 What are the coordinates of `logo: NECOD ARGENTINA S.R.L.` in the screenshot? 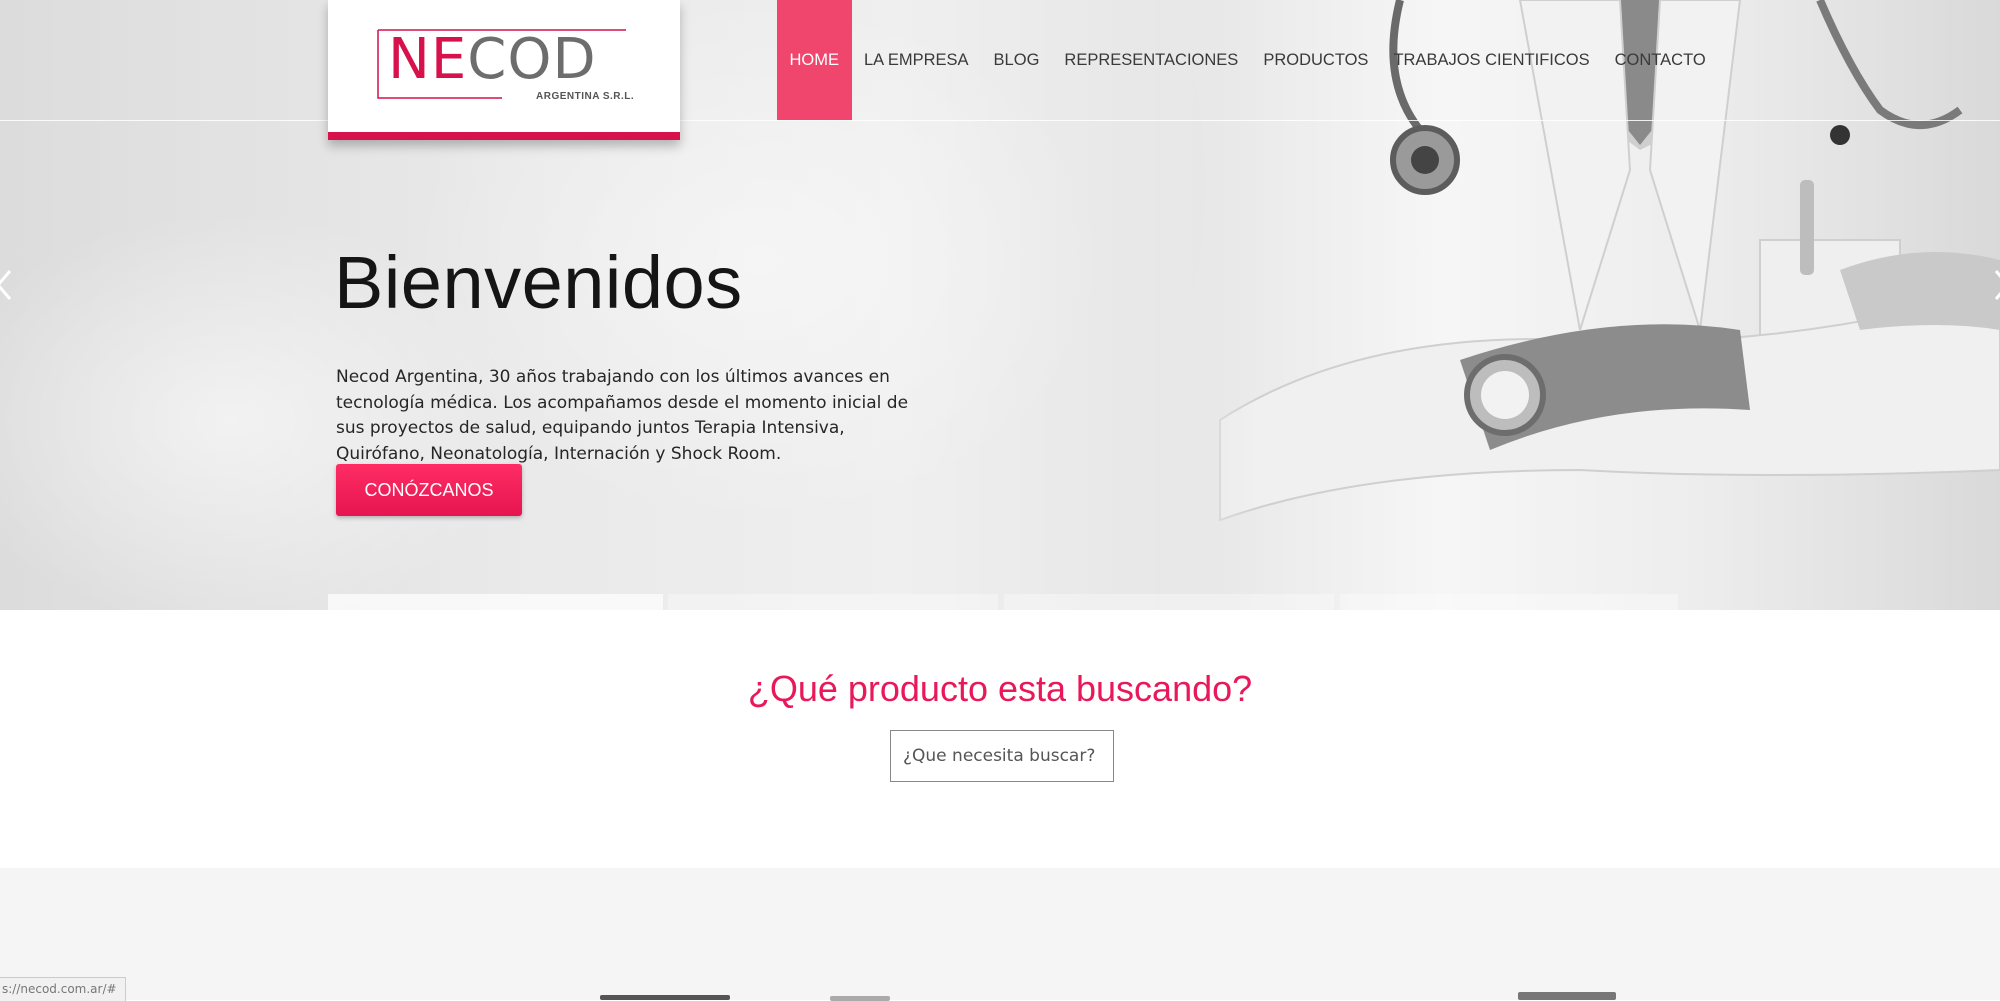 It's located at (504, 70).